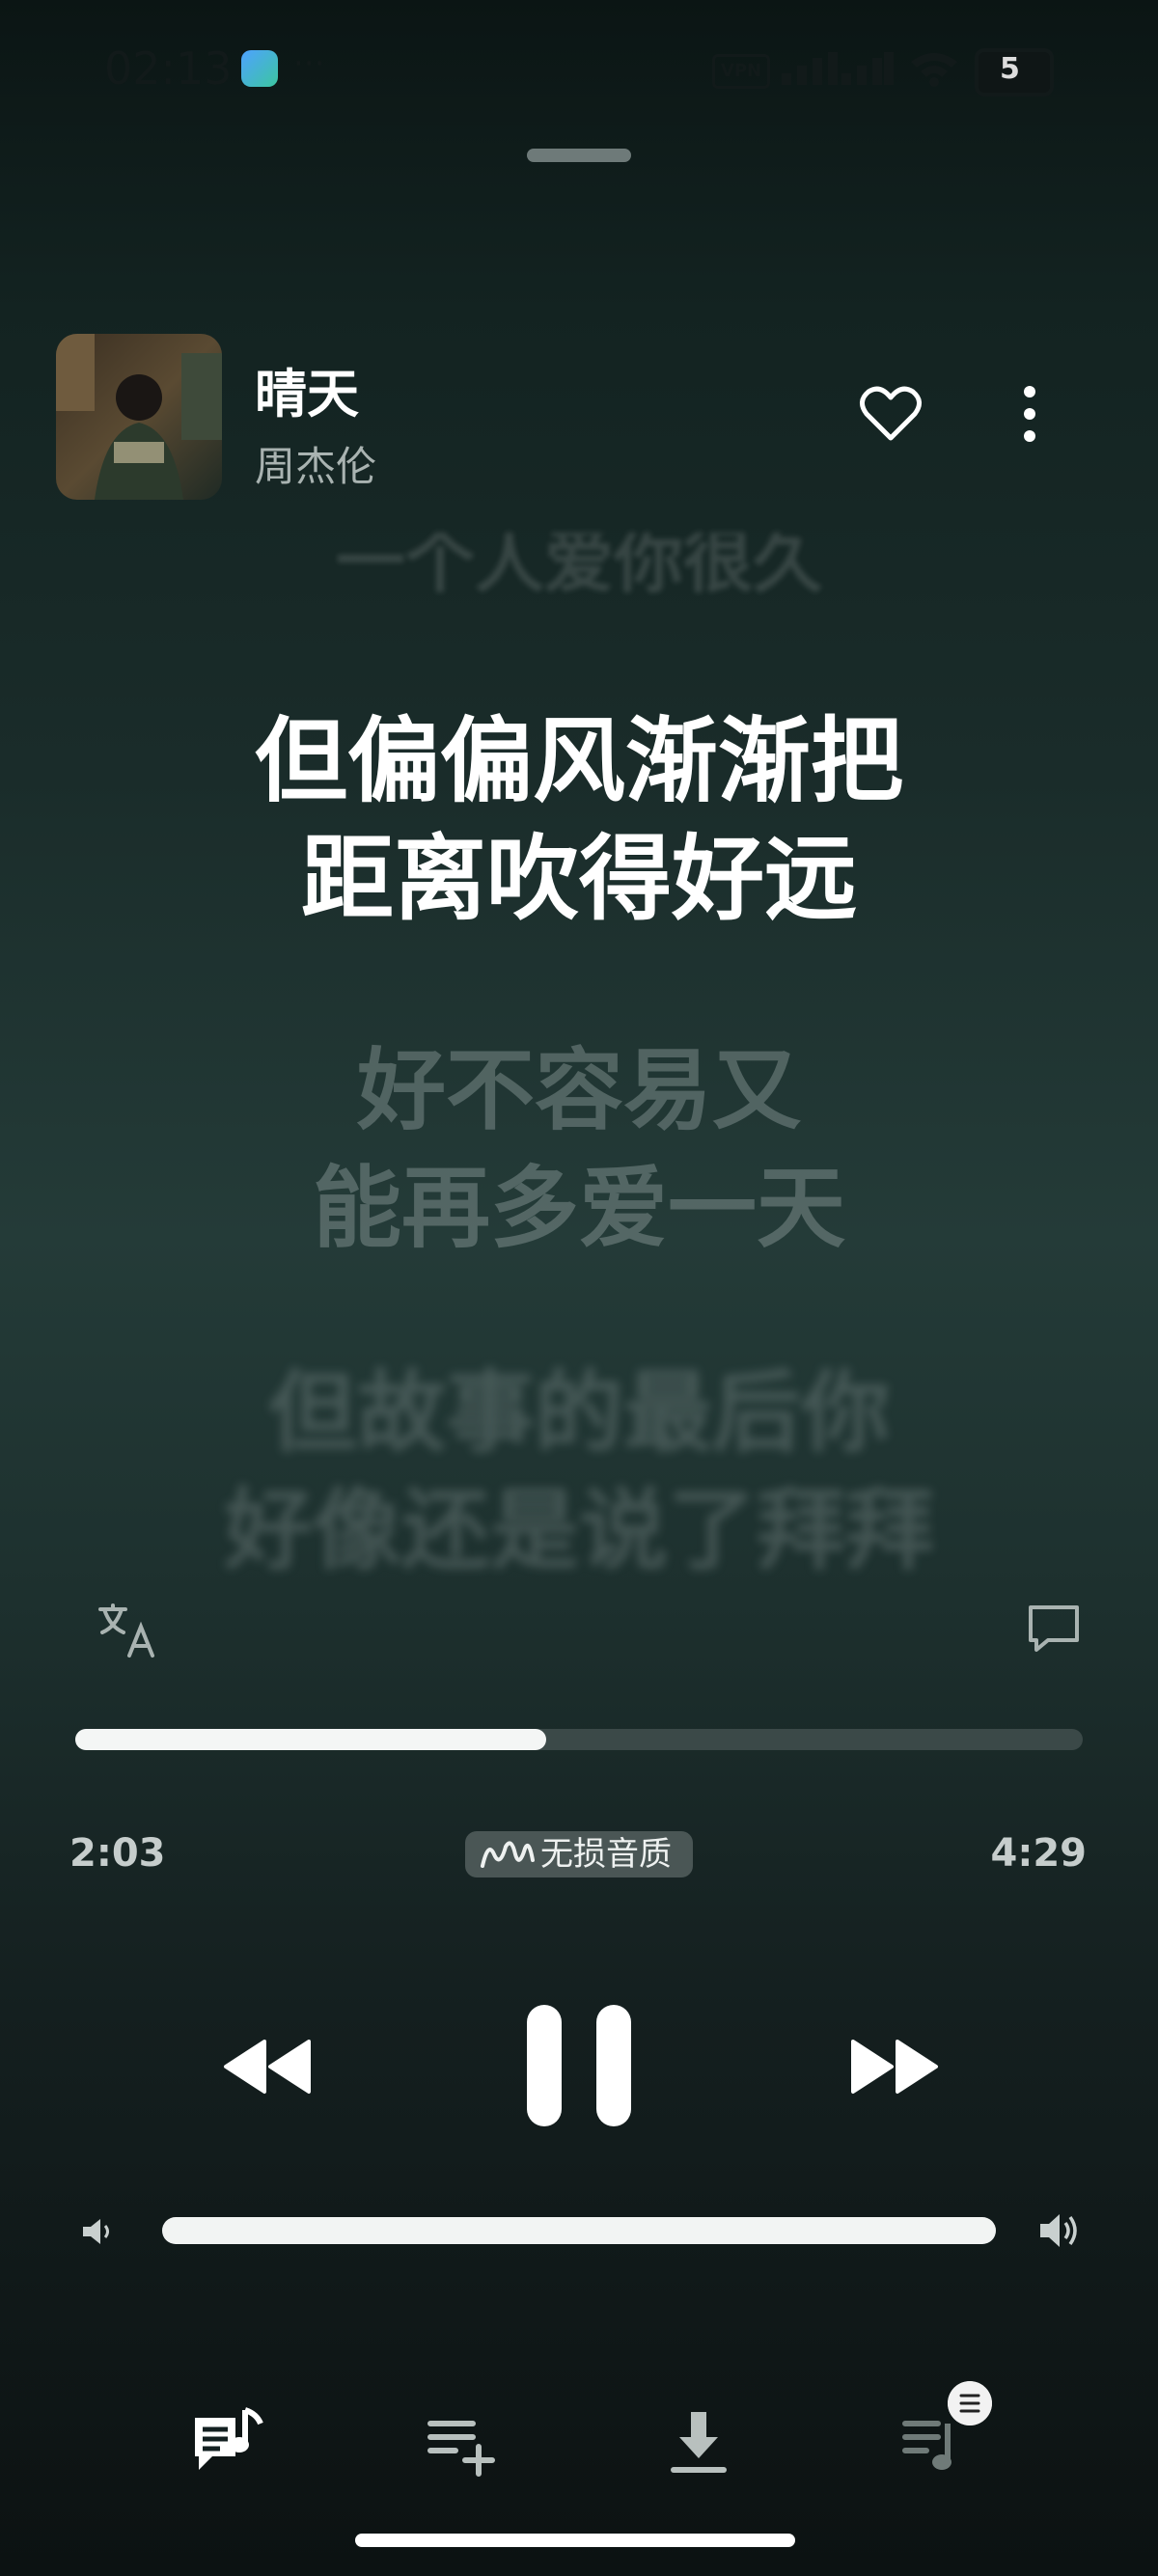  Describe the element at coordinates (579, 879) in the screenshot. I see `lyric-current-line-2: 距离吹得好远` at that location.